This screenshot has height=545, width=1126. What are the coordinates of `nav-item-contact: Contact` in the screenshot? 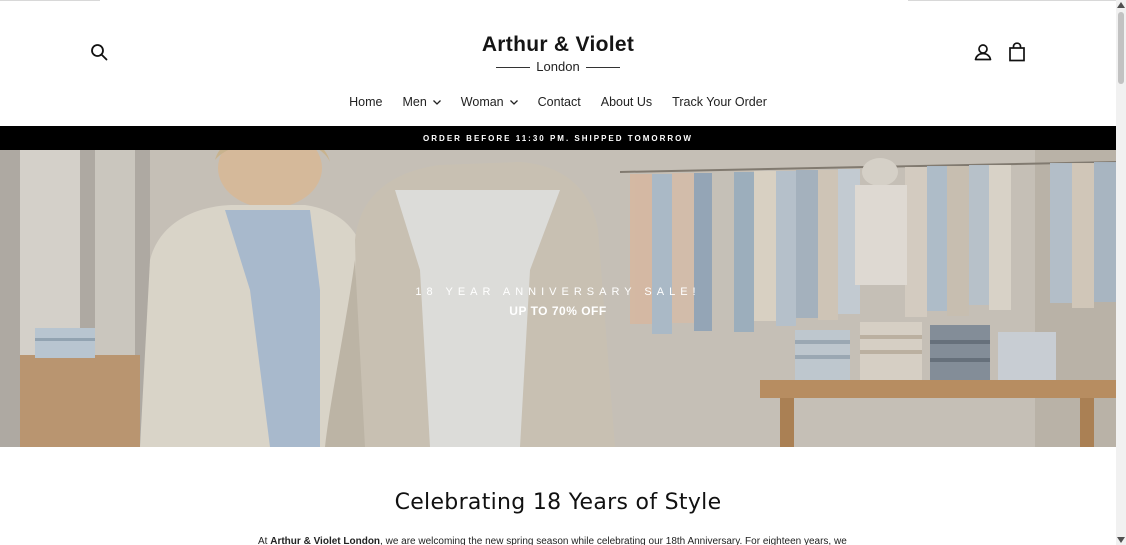 It's located at (559, 102).